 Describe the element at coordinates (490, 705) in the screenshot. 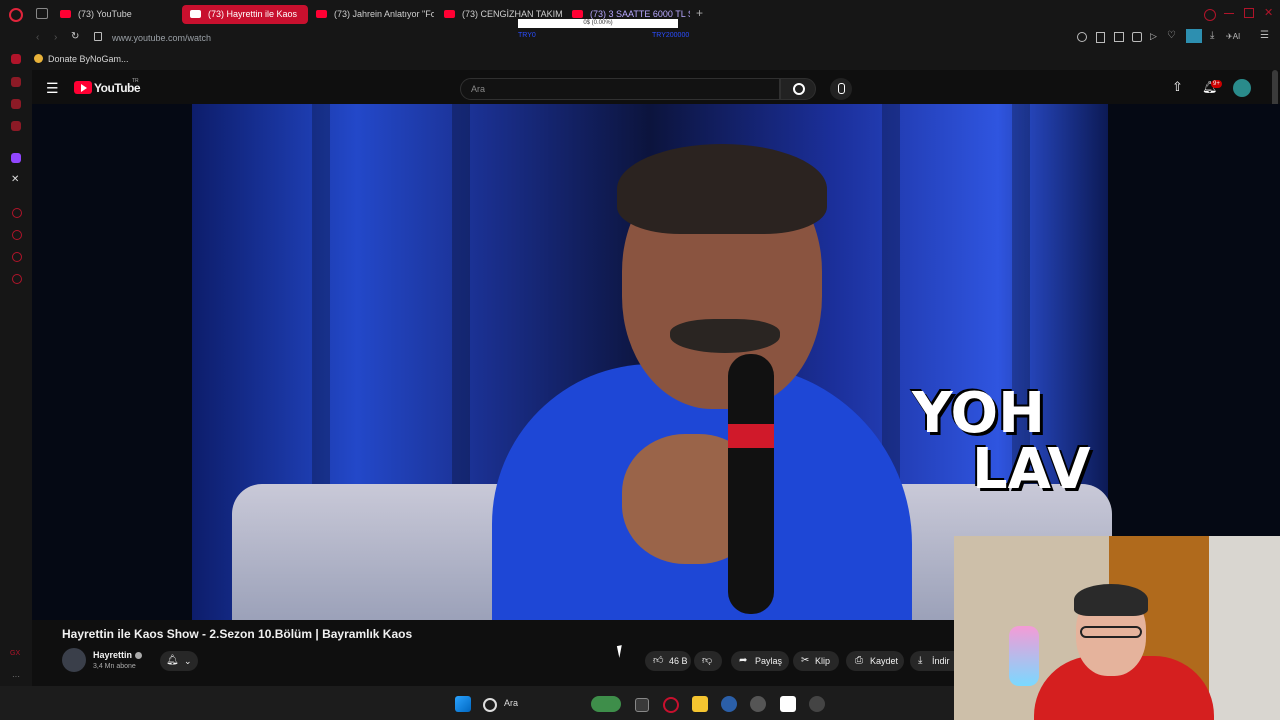

I see `taskbar-search-icon` at that location.